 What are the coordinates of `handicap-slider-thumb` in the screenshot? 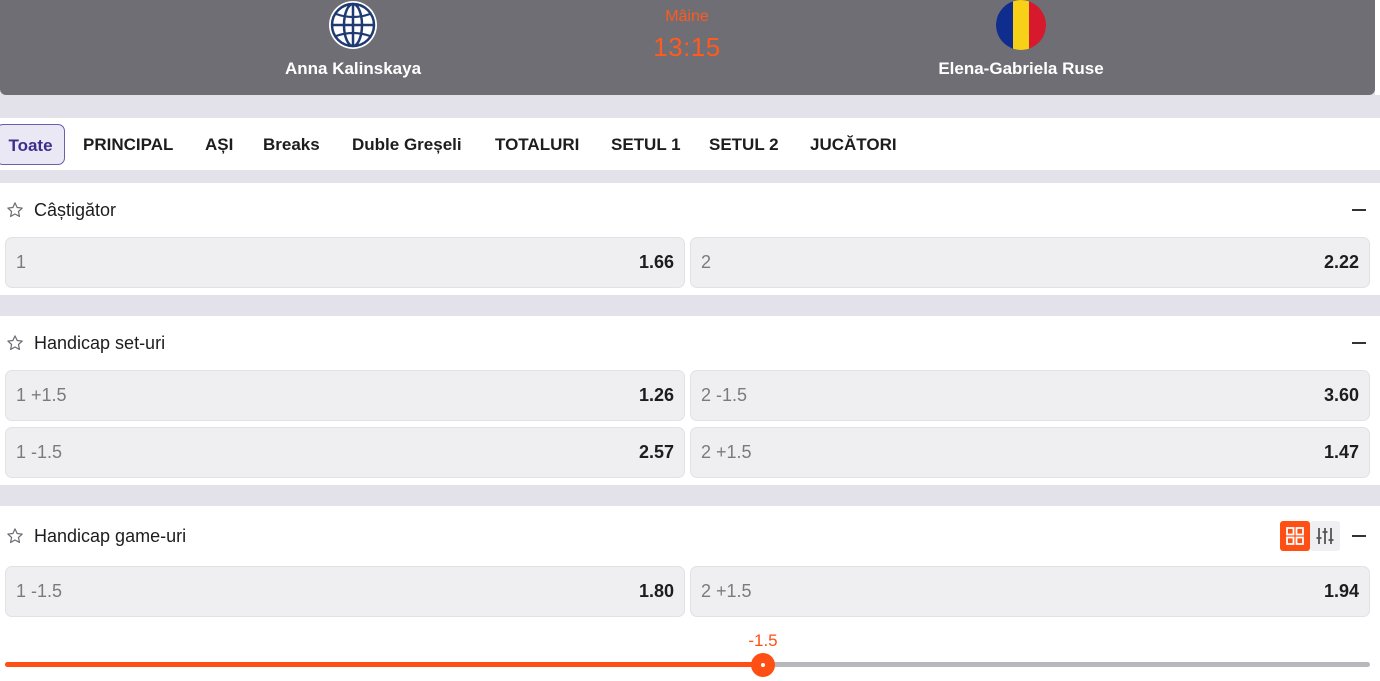 It's located at (763, 665).